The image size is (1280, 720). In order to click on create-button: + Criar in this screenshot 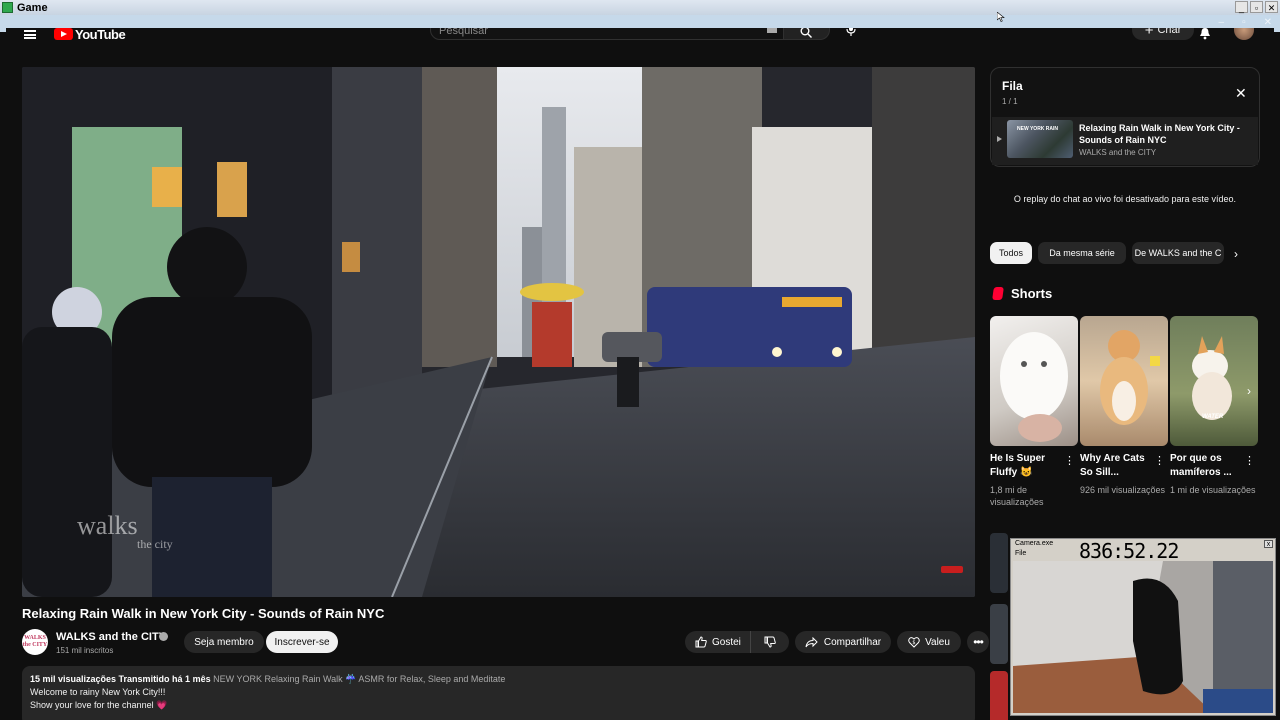, I will do `click(1163, 34)`.